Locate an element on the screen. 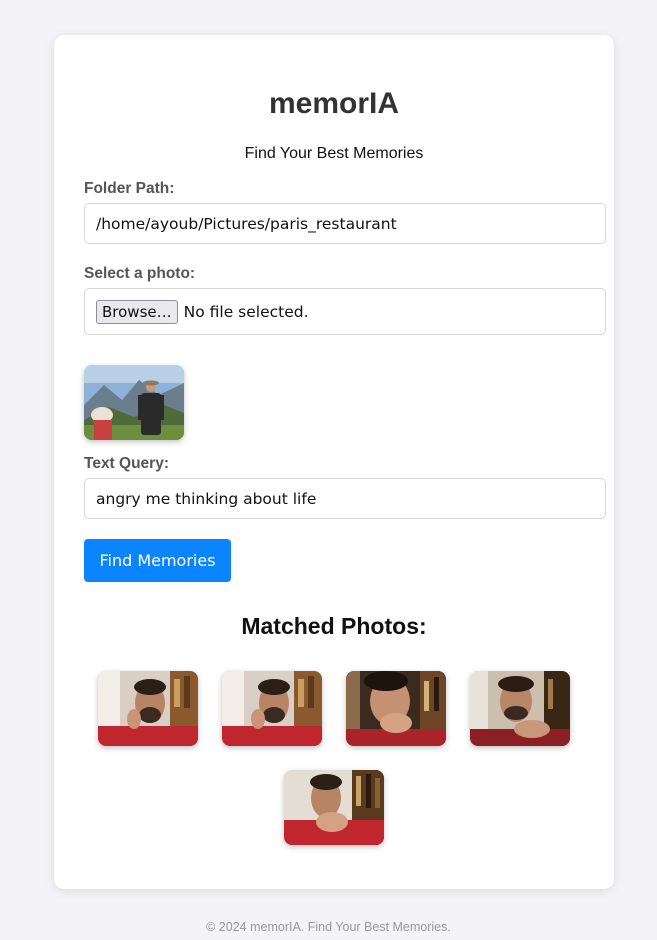 Image resolution: width=657 pixels, height=940 pixels. find-memories-button: Find Memories is located at coordinates (157, 560).